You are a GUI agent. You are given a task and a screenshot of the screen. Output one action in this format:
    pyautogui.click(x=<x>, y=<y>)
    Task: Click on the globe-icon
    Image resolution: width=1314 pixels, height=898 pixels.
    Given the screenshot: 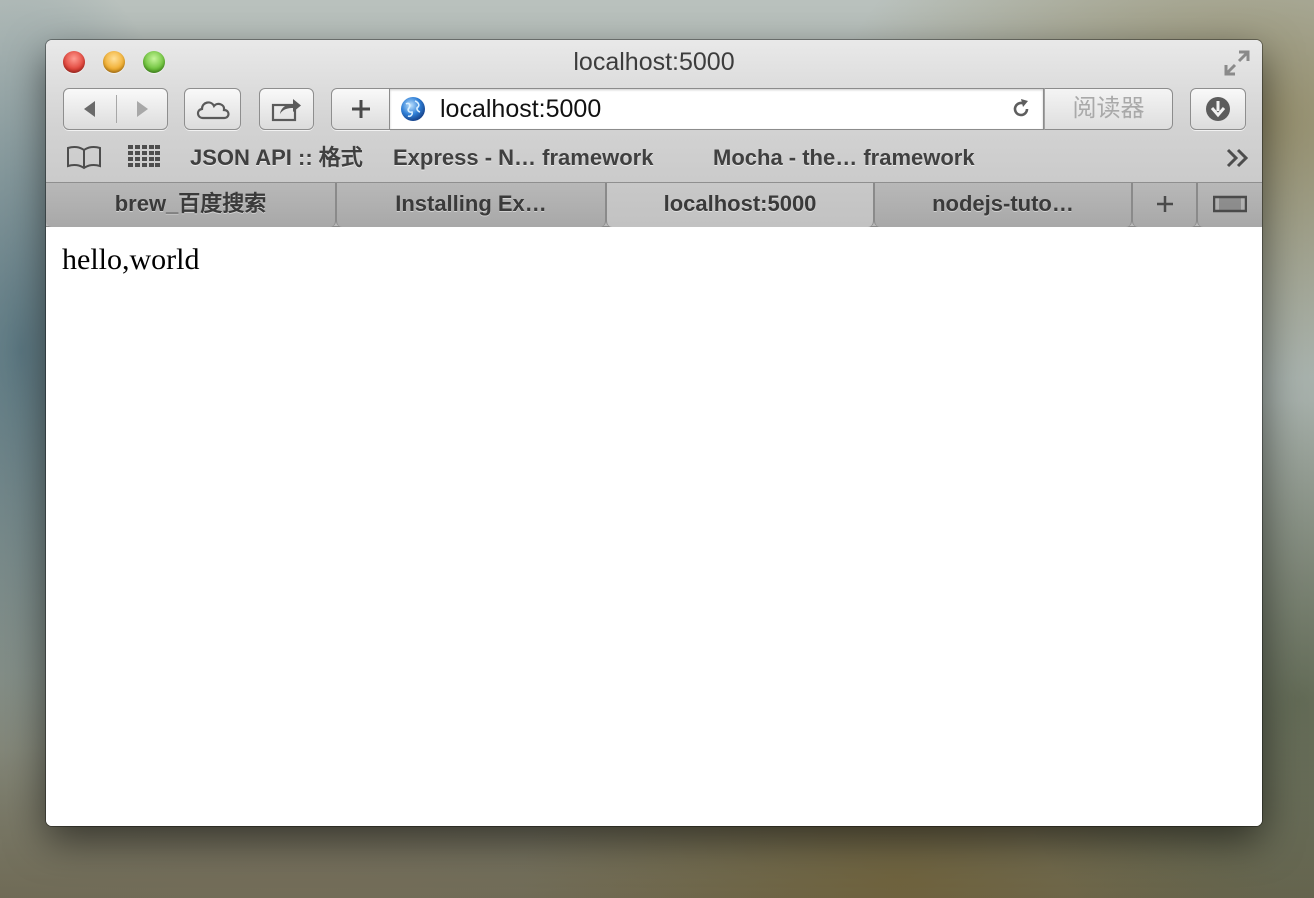 What is the action you would take?
    pyautogui.click(x=413, y=109)
    